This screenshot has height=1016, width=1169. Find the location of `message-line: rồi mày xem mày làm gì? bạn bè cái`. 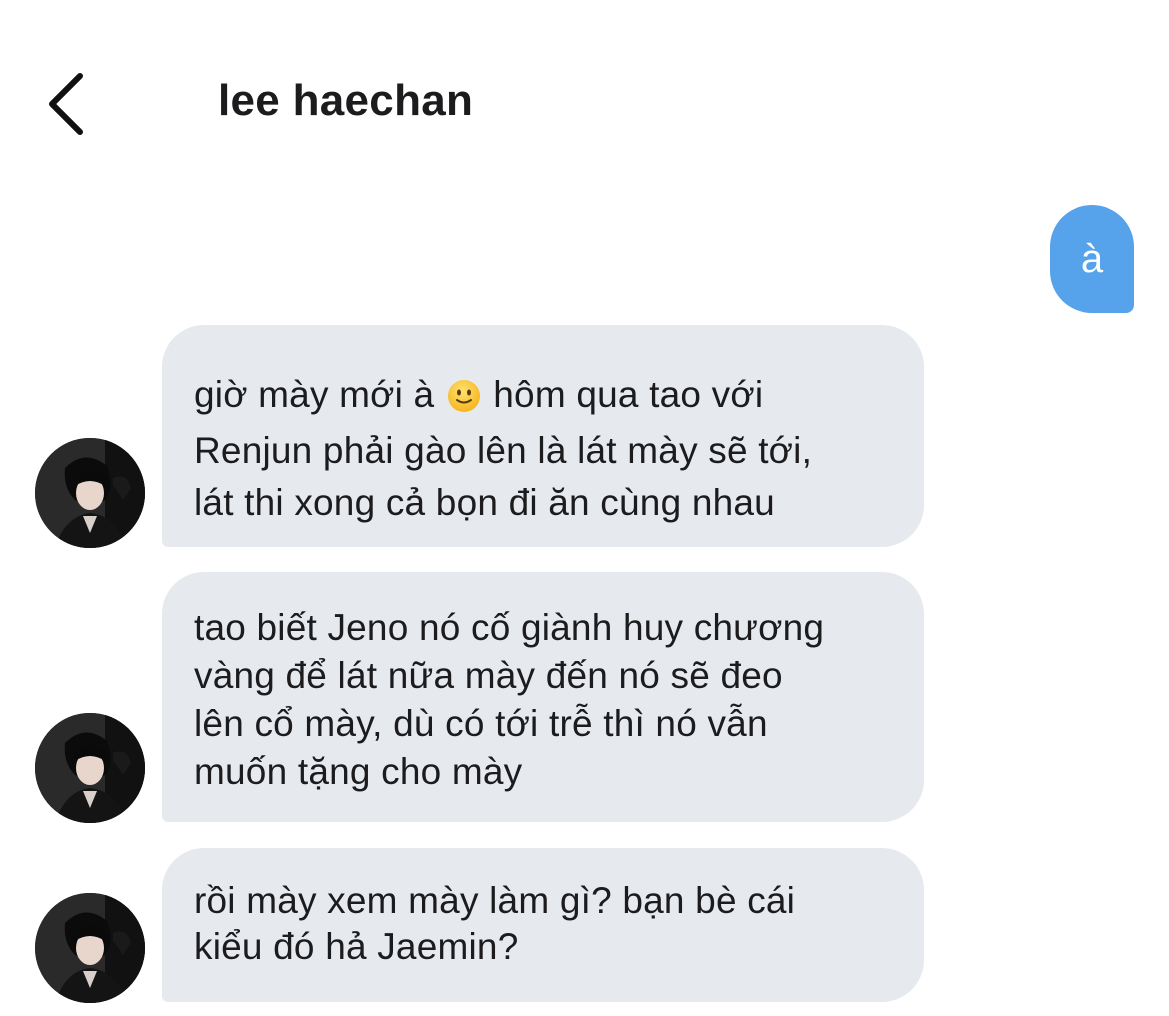

message-line: rồi mày xem mày làm gì? bạn bè cái is located at coordinates (495, 900).